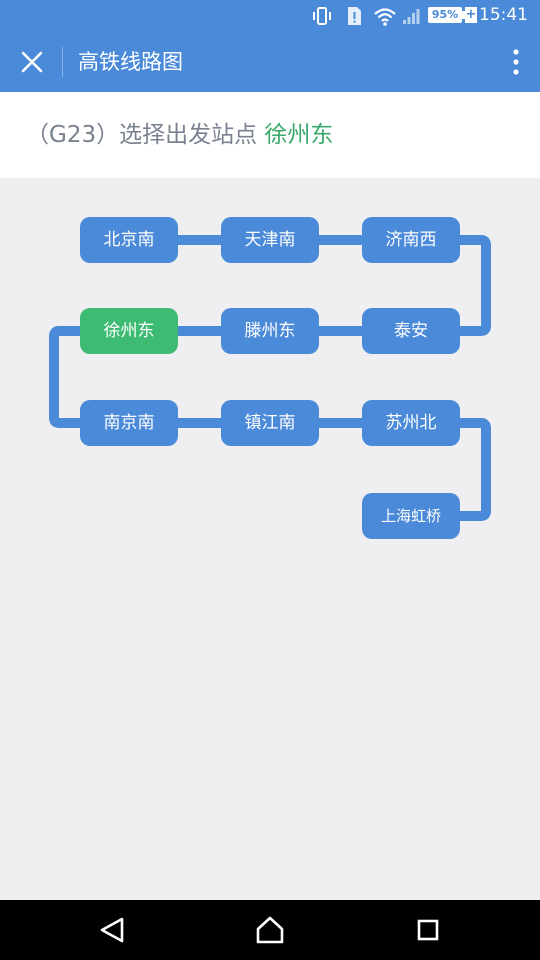 The height and width of the screenshot is (960, 540). What do you see at coordinates (270, 16) in the screenshot?
I see `status-bar: 95% + 15:41` at bounding box center [270, 16].